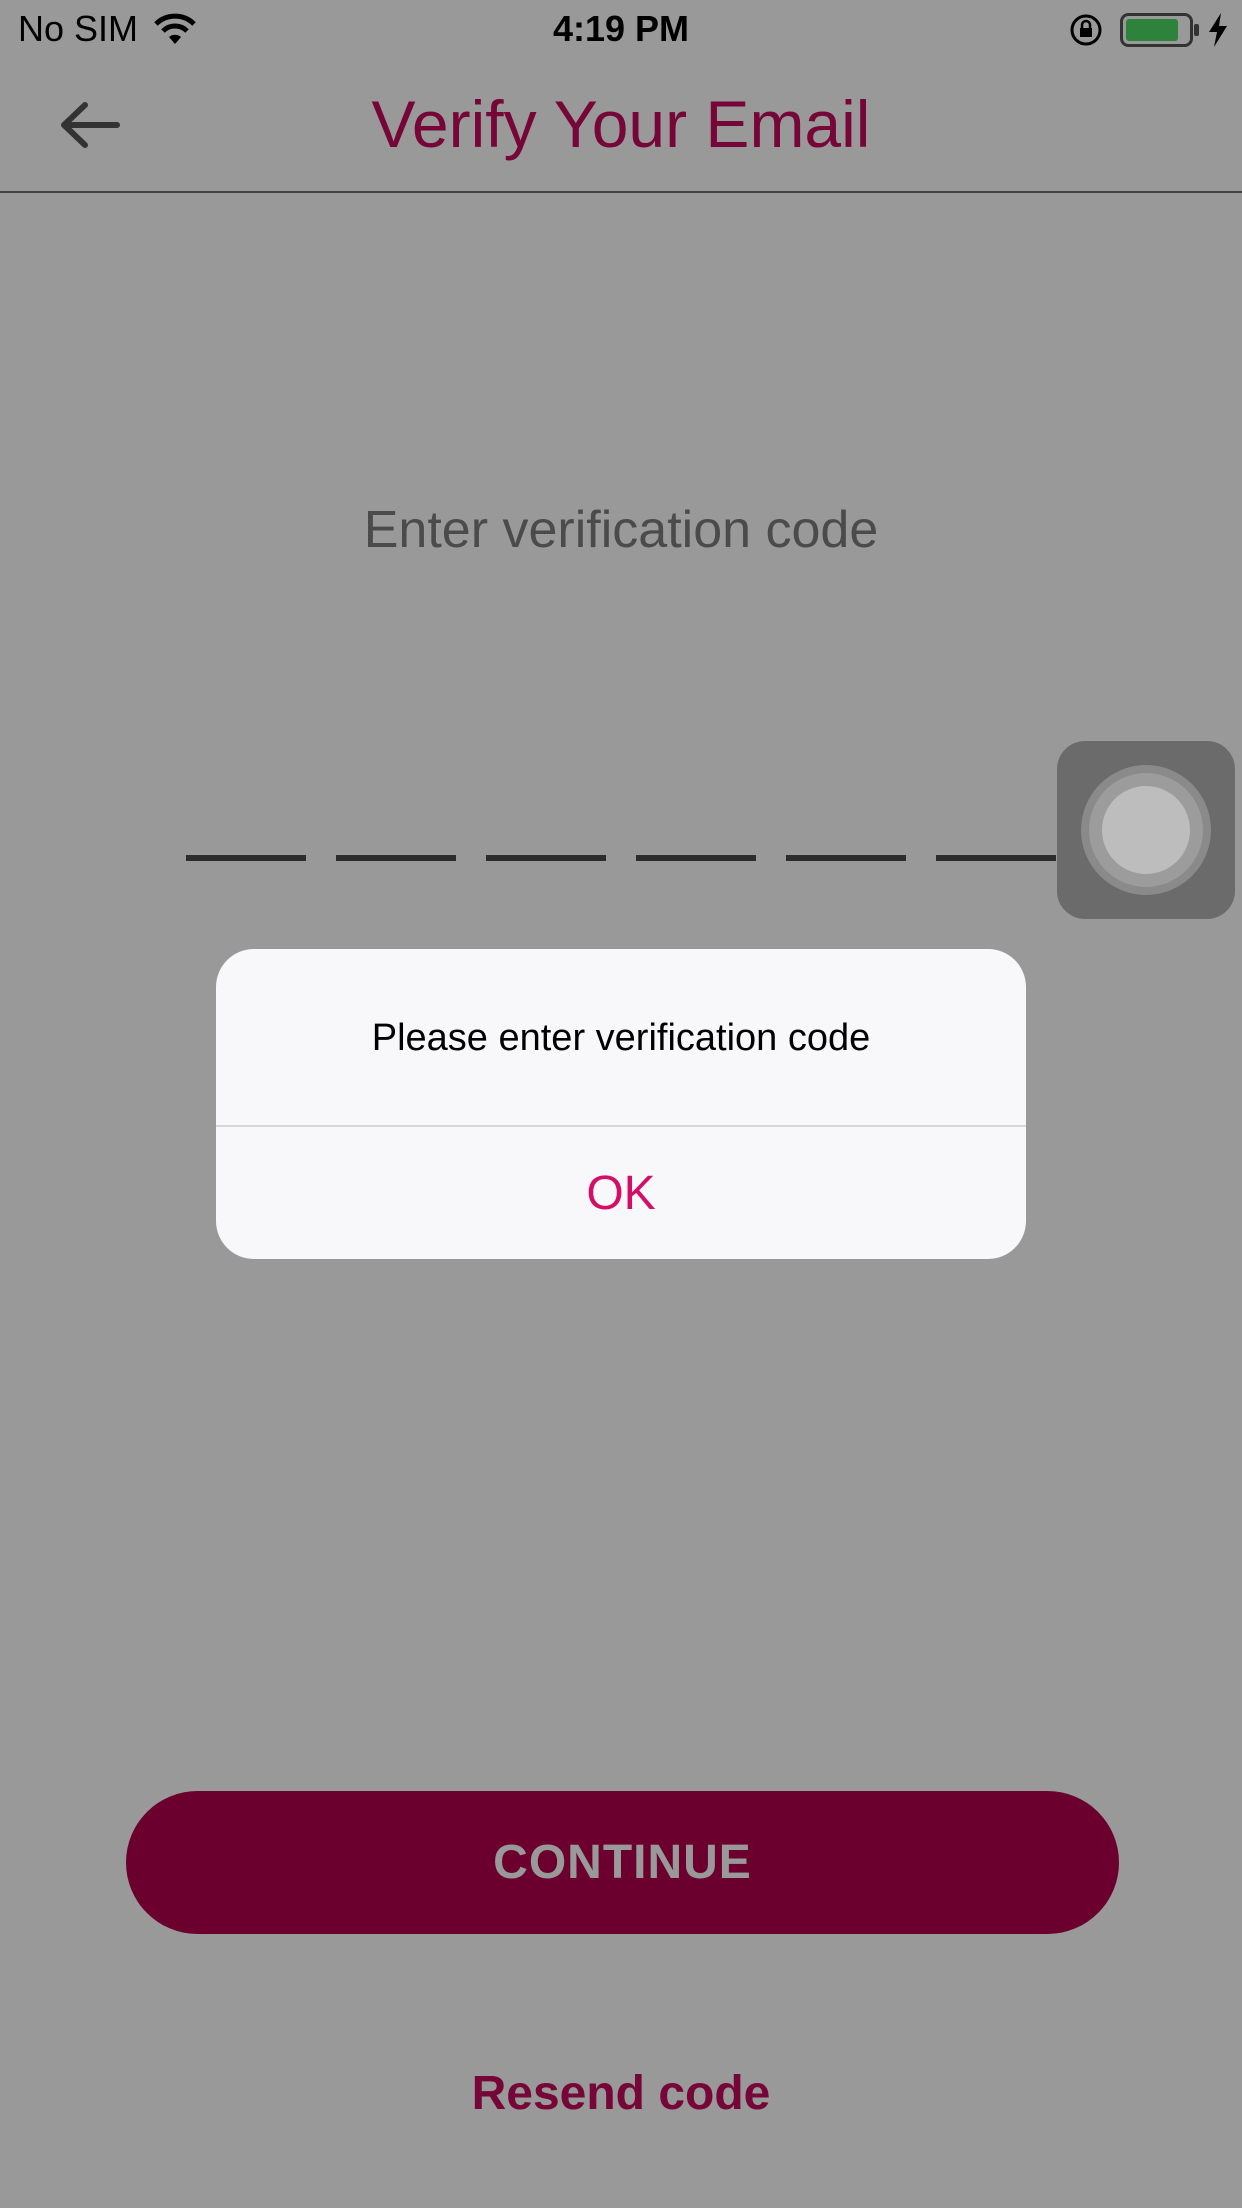  I want to click on assistive-touch-icon, so click(1146, 830).